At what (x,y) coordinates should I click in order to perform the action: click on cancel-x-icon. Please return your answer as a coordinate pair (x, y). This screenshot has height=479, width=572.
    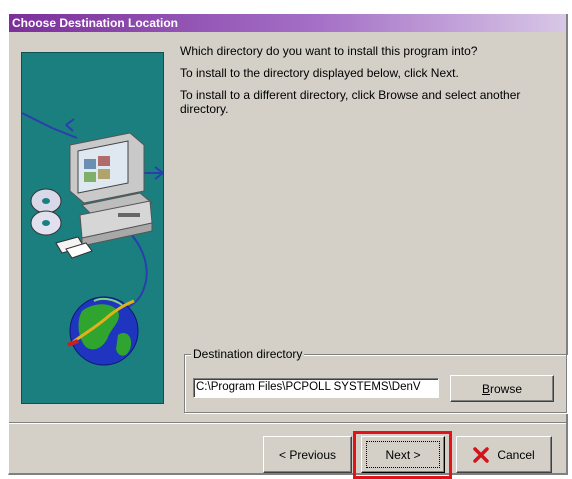
    Looking at the image, I should click on (481, 454).